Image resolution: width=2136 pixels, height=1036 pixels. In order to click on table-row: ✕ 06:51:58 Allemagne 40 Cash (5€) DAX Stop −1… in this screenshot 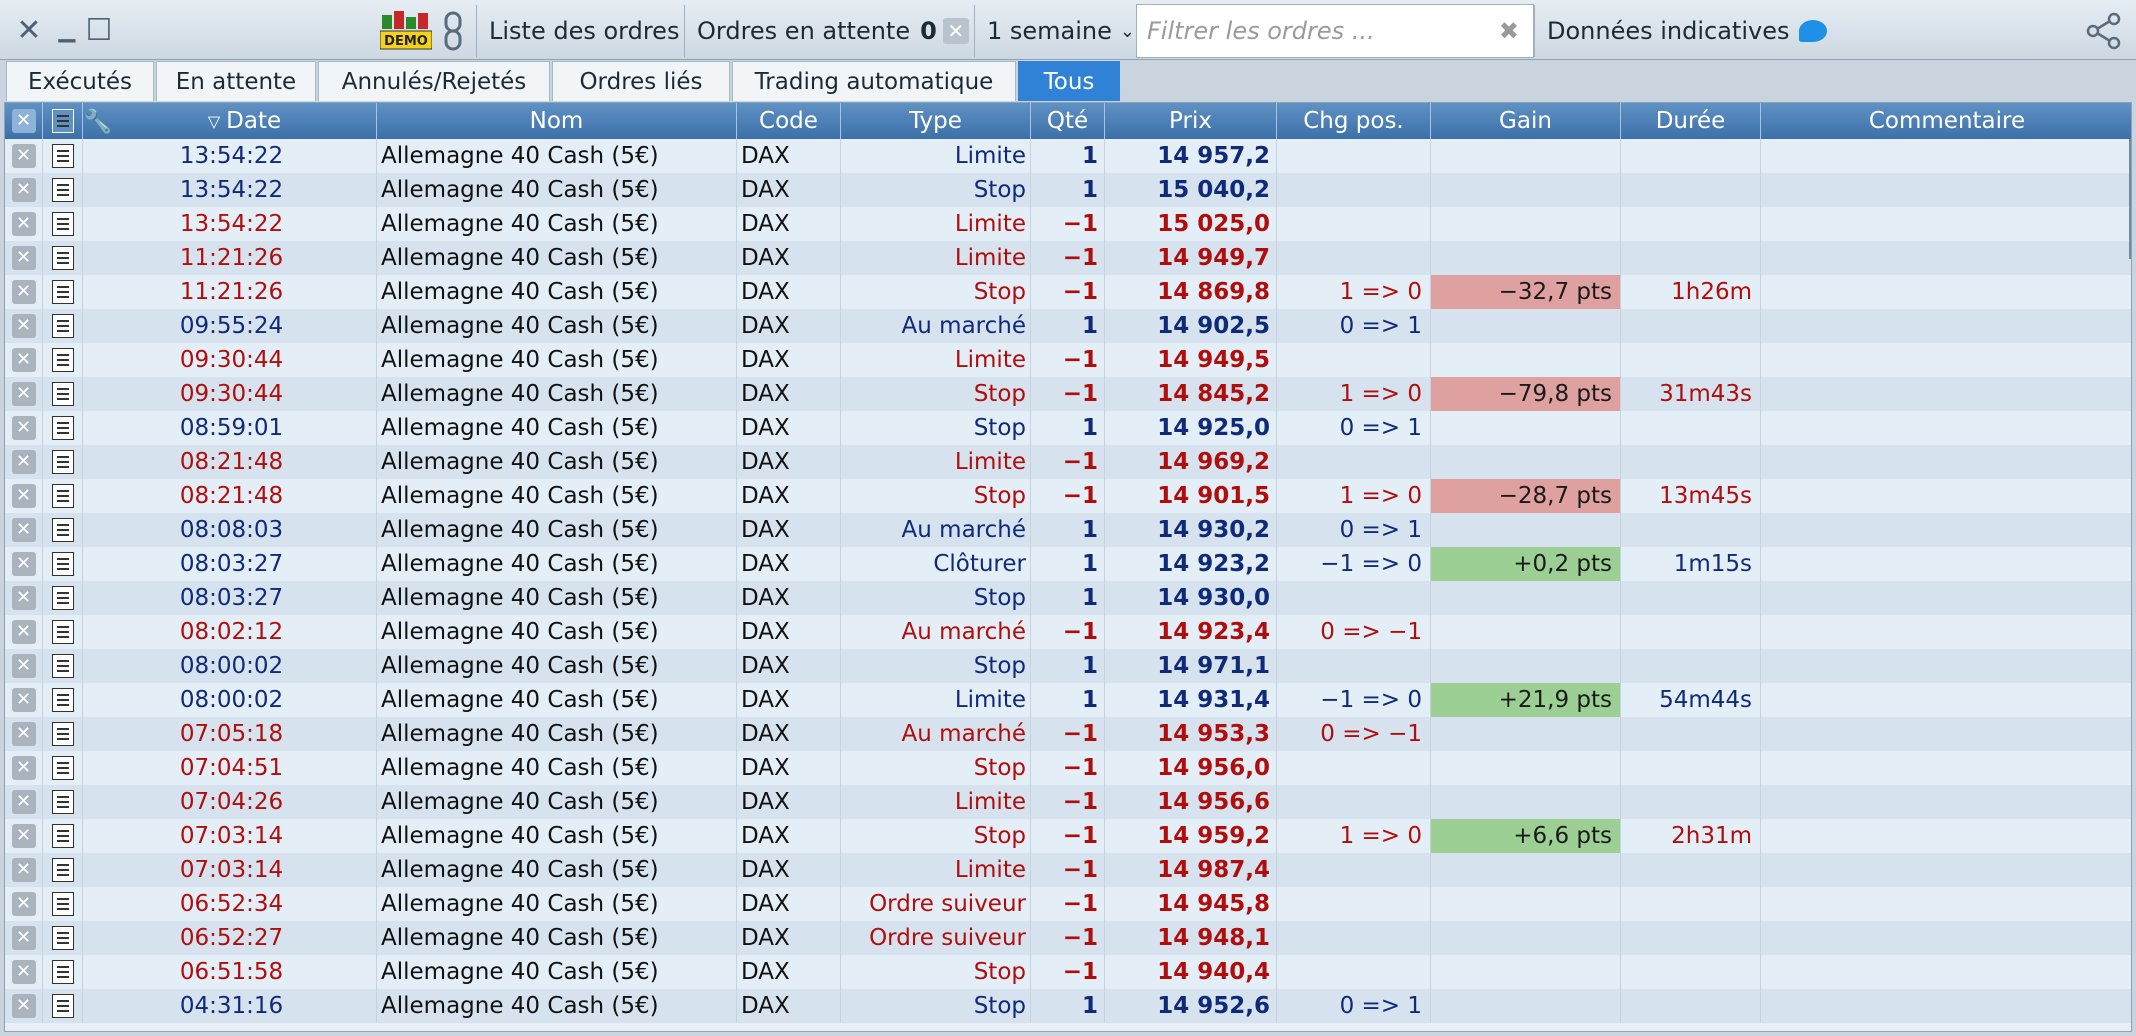, I will do `click(1068, 972)`.